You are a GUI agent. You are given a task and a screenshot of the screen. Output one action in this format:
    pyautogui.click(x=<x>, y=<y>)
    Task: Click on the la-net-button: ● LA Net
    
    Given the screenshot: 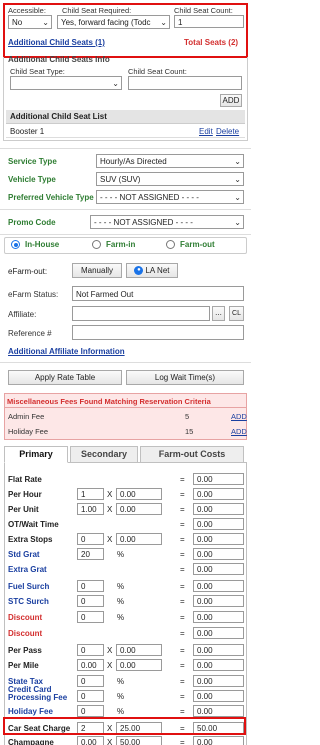 What is the action you would take?
    pyautogui.click(x=152, y=270)
    